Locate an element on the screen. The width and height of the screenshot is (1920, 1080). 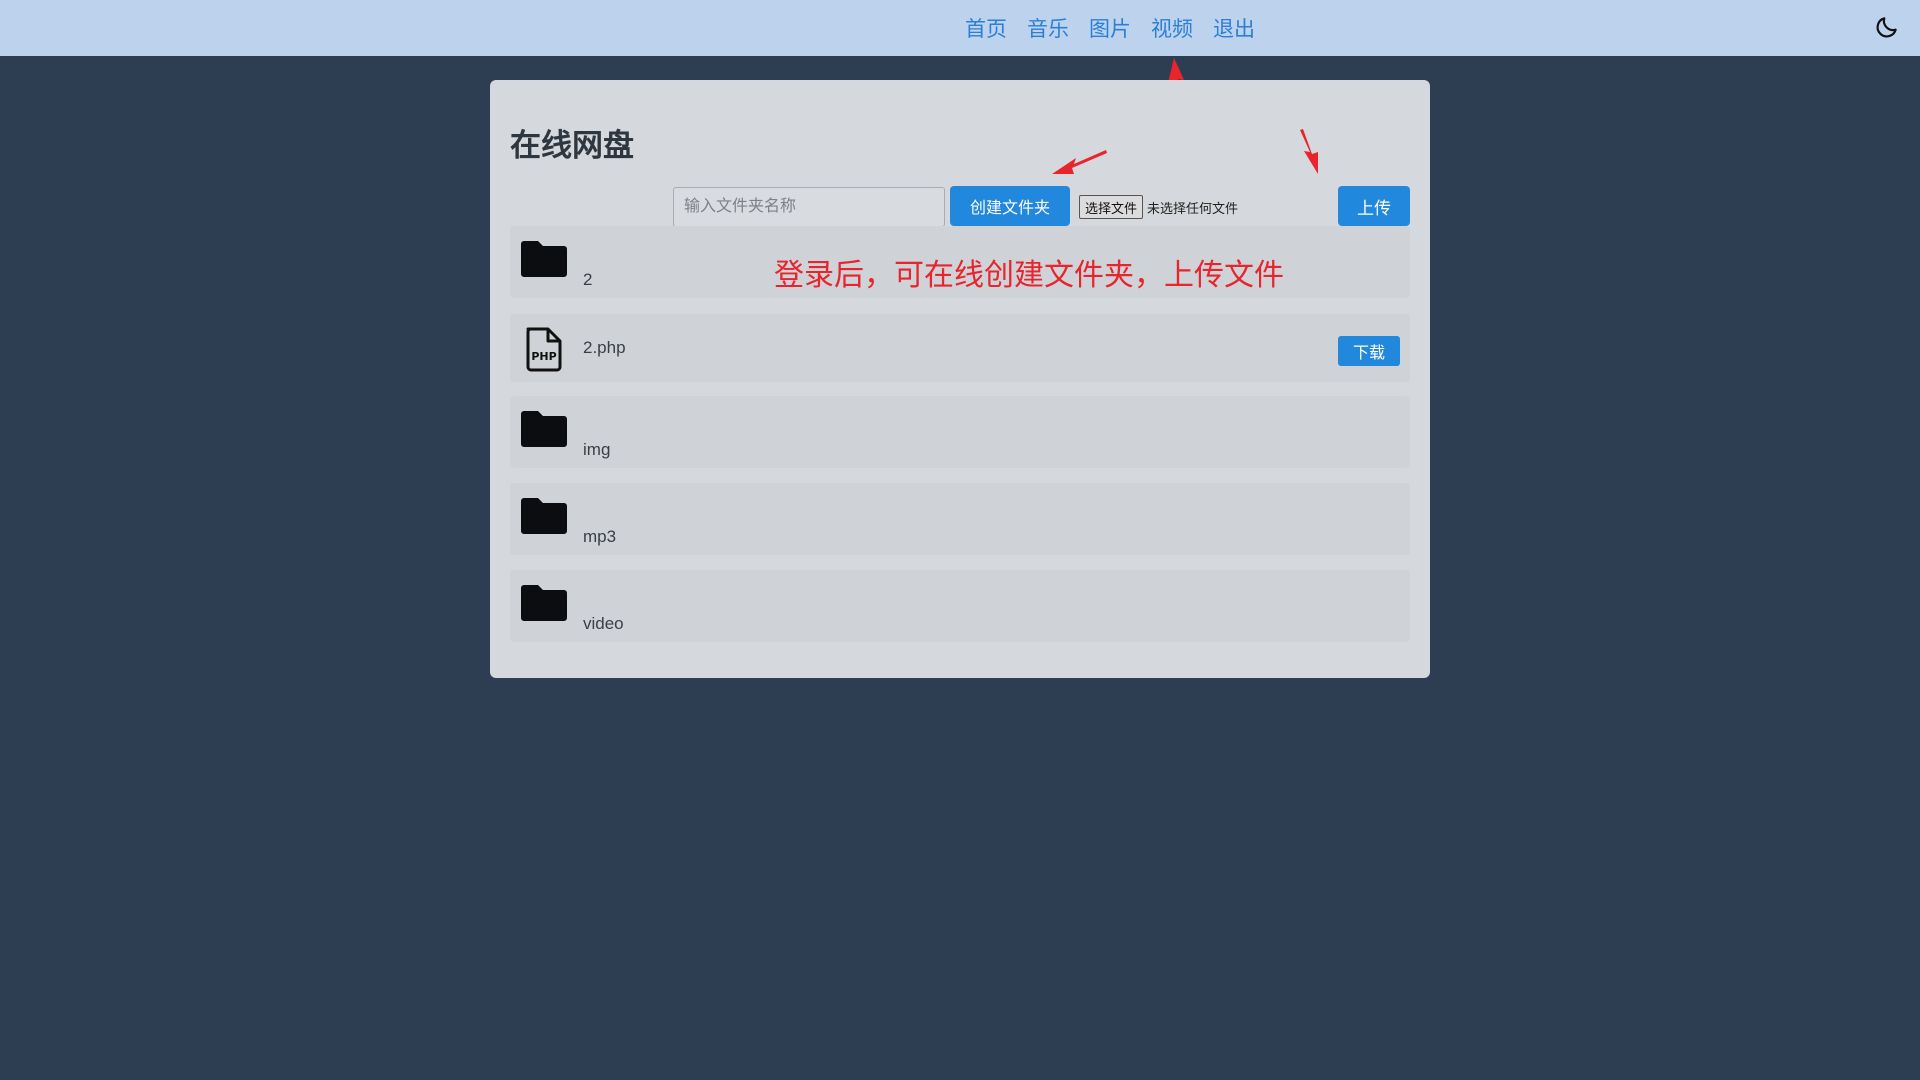
php-file-icon: PHP is located at coordinates (544, 348).